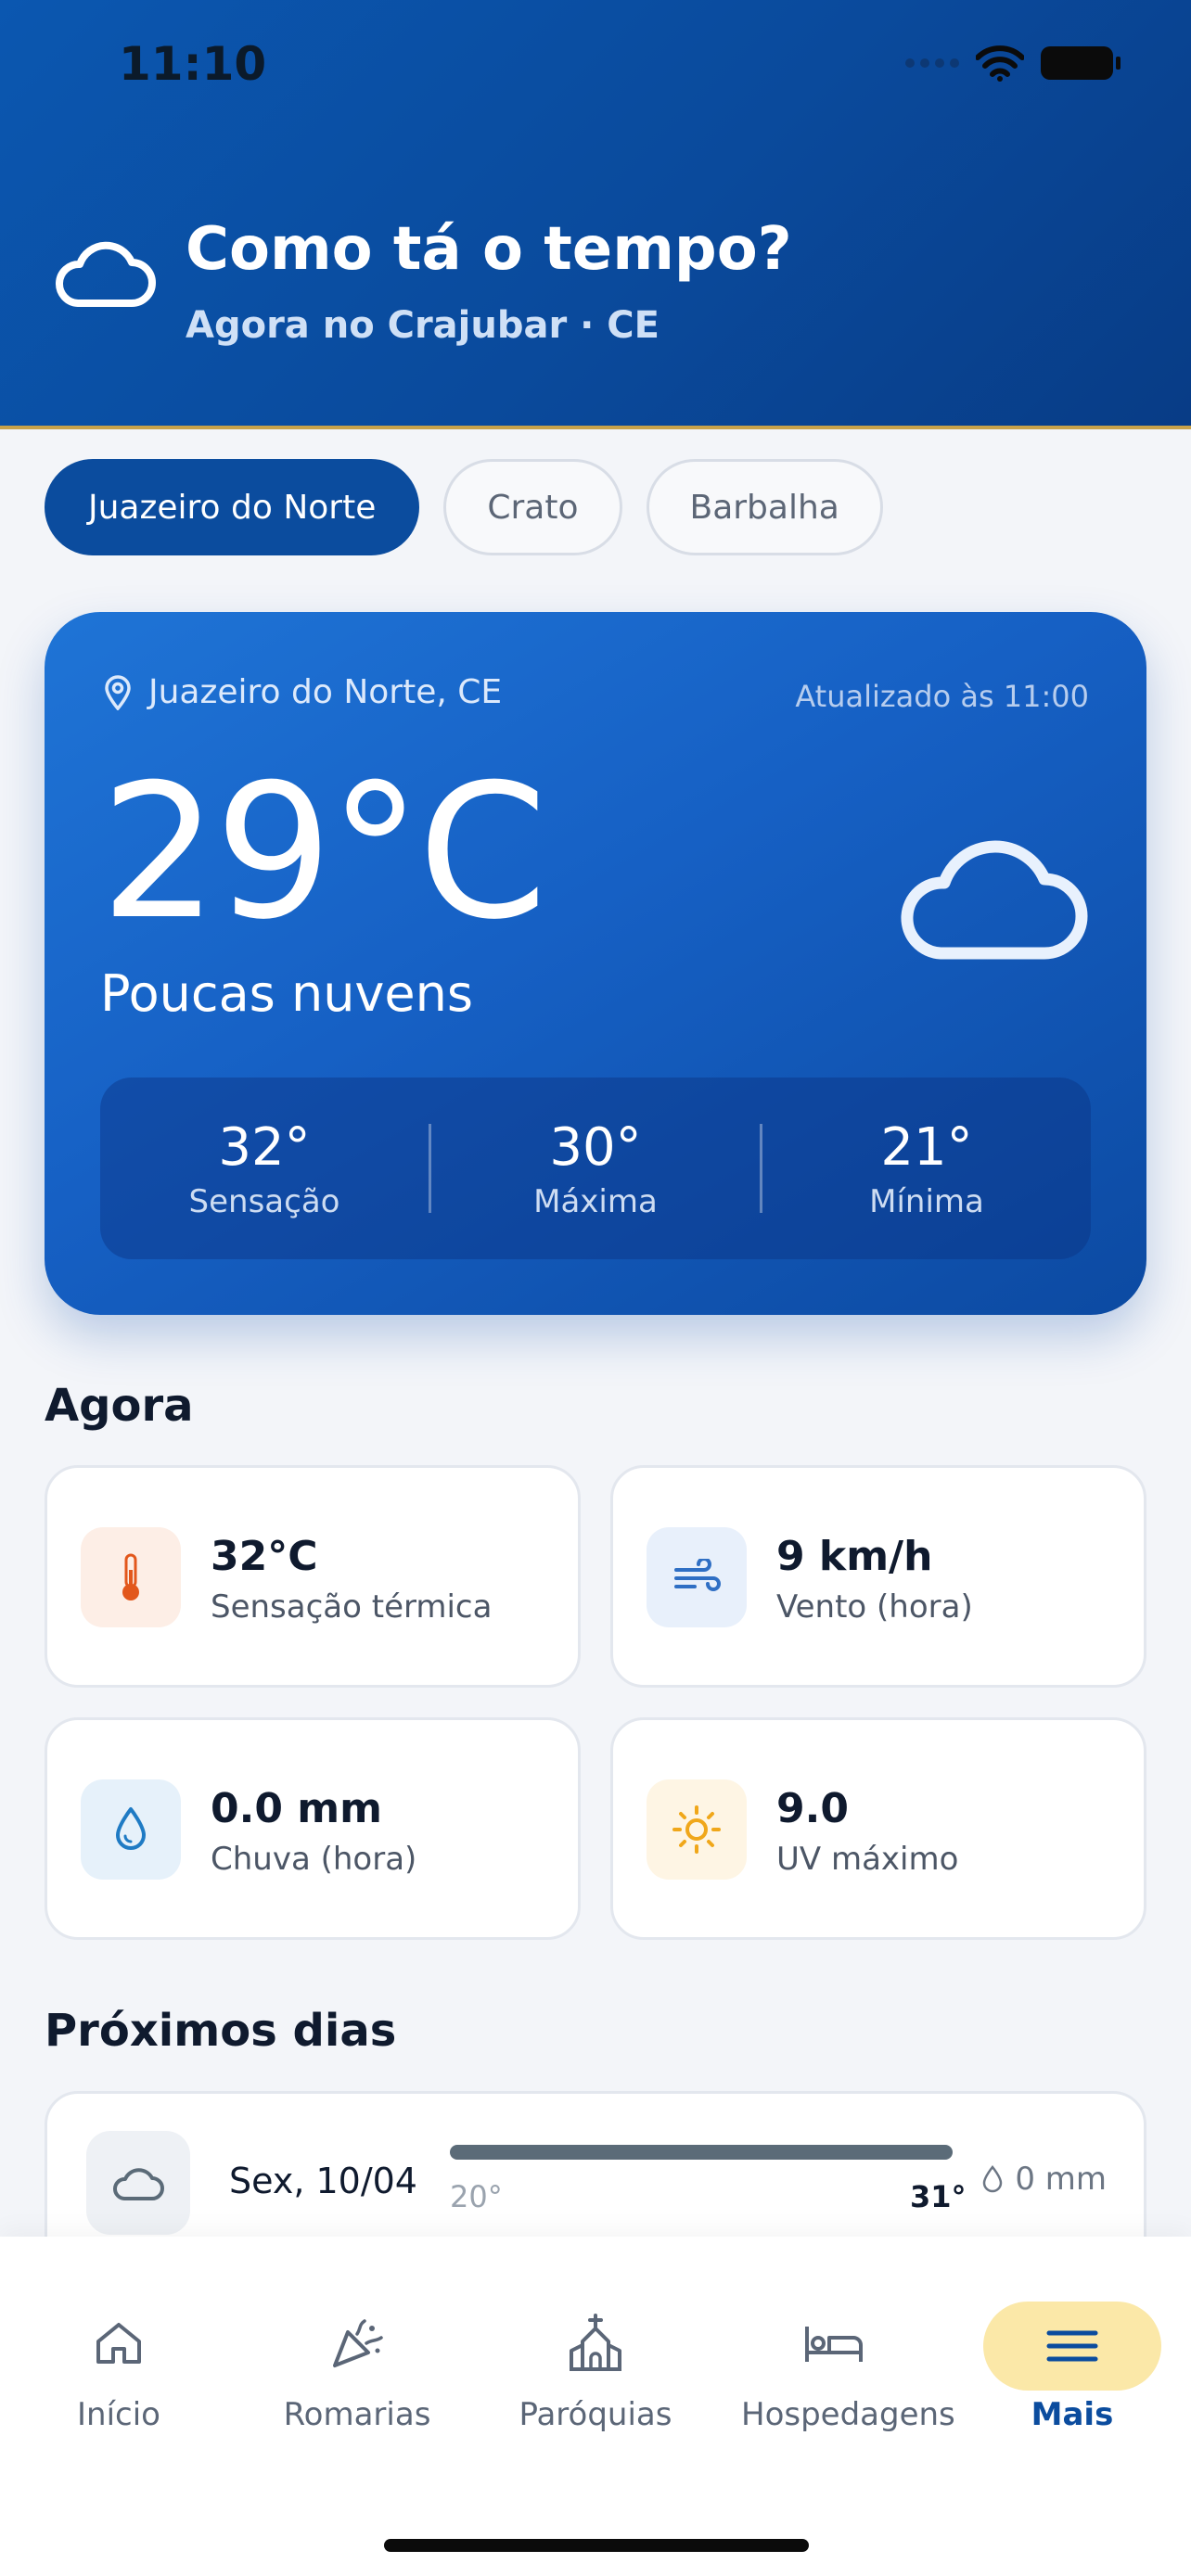 This screenshot has width=1191, height=2576. I want to click on temperature-stats: 32° Sensação 30° Máxima 21° Mínima, so click(595, 1169).